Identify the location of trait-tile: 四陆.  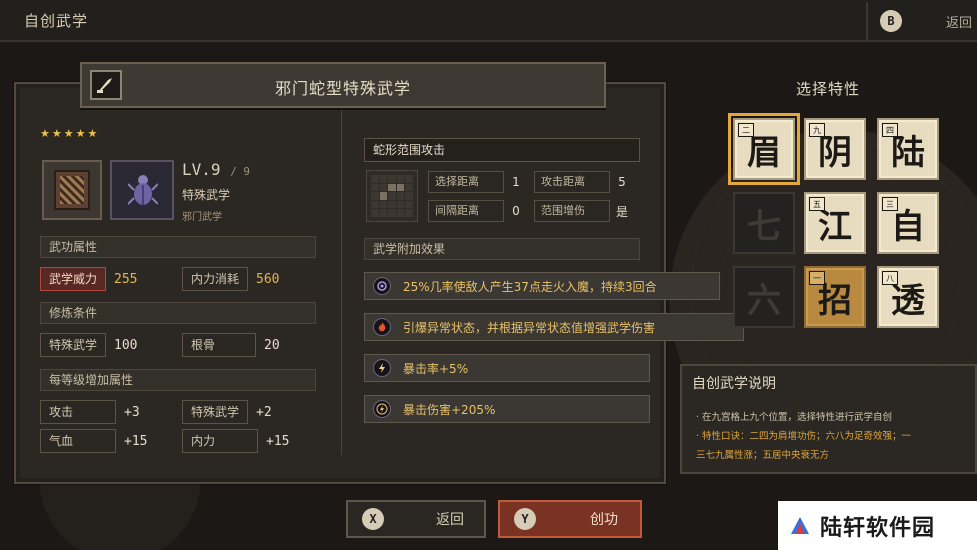
(908, 149).